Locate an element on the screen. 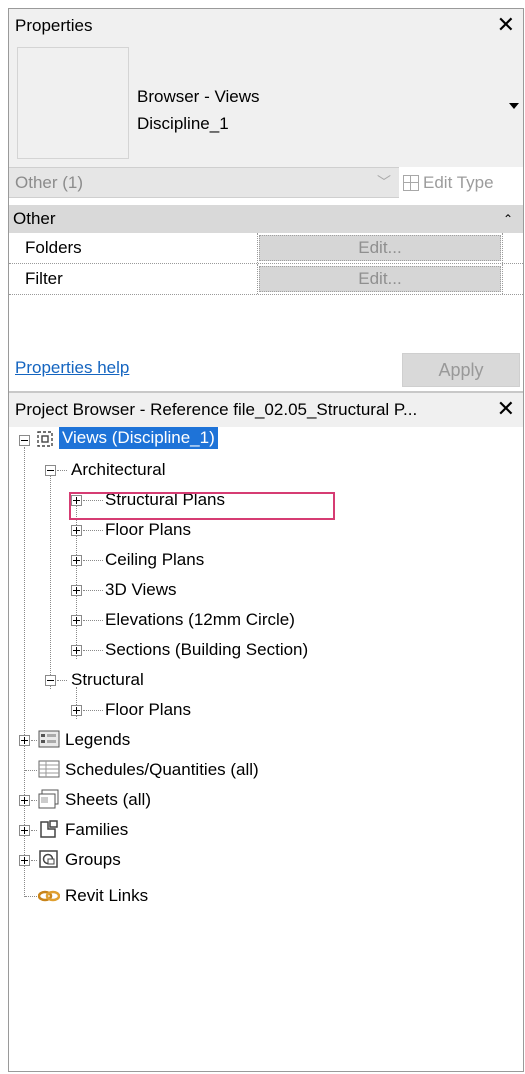  tree-node-ceiling-plans: Ceiling Plans is located at coordinates (154, 560).